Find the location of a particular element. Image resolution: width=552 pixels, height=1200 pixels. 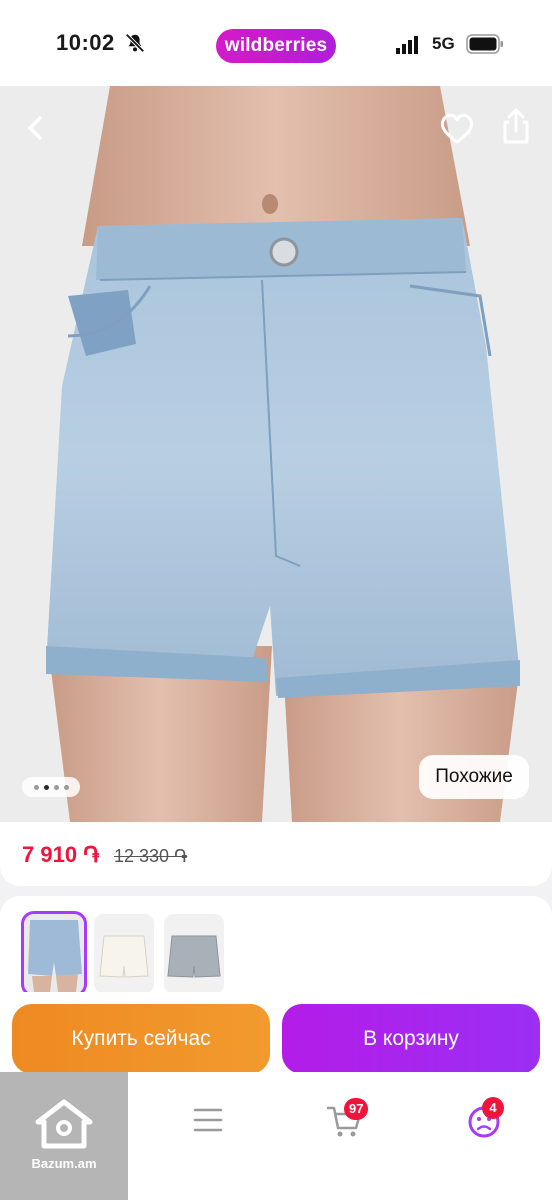

add-to-cart-button: В корзину is located at coordinates (411, 1039).